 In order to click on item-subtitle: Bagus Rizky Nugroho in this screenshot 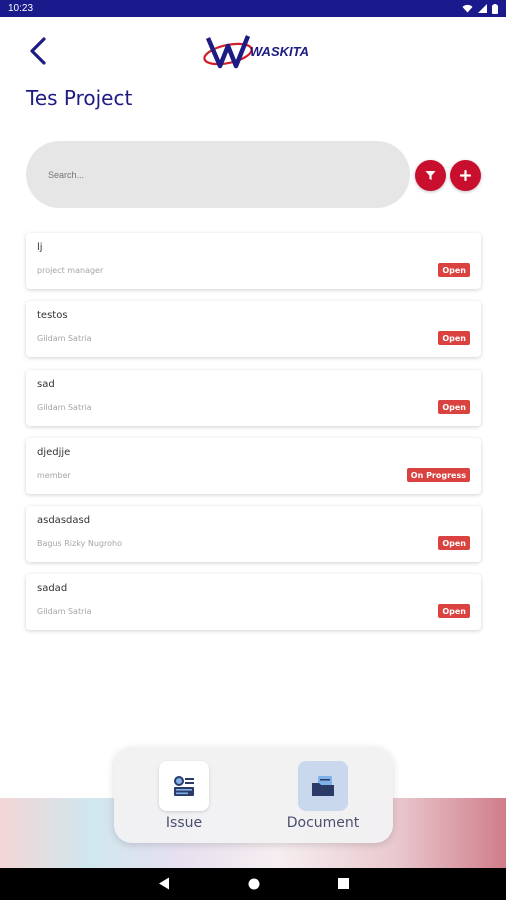, I will do `click(79, 543)`.